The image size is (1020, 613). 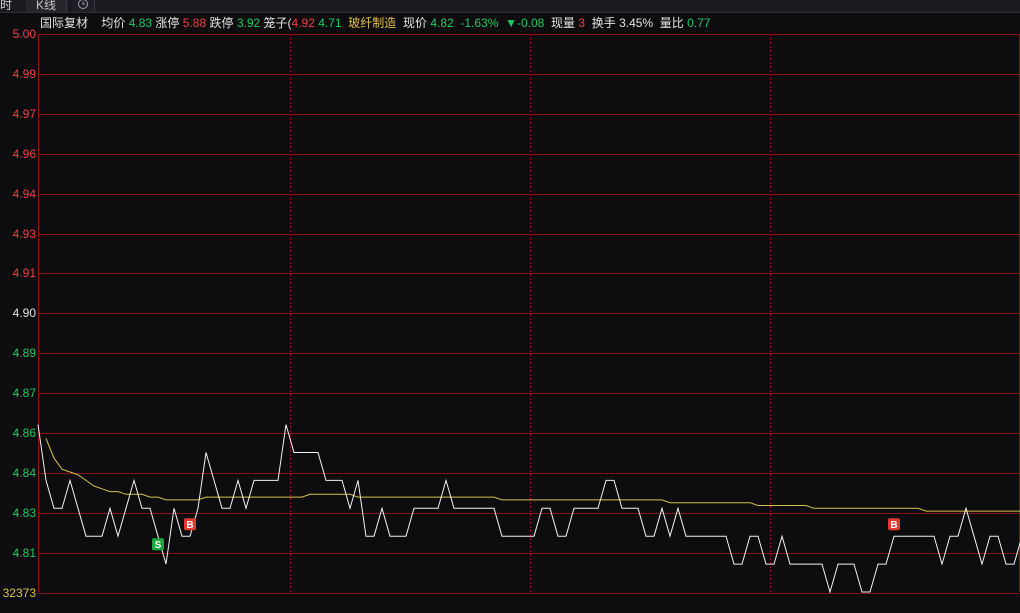 I want to click on svg-text: S, so click(x=158, y=545).